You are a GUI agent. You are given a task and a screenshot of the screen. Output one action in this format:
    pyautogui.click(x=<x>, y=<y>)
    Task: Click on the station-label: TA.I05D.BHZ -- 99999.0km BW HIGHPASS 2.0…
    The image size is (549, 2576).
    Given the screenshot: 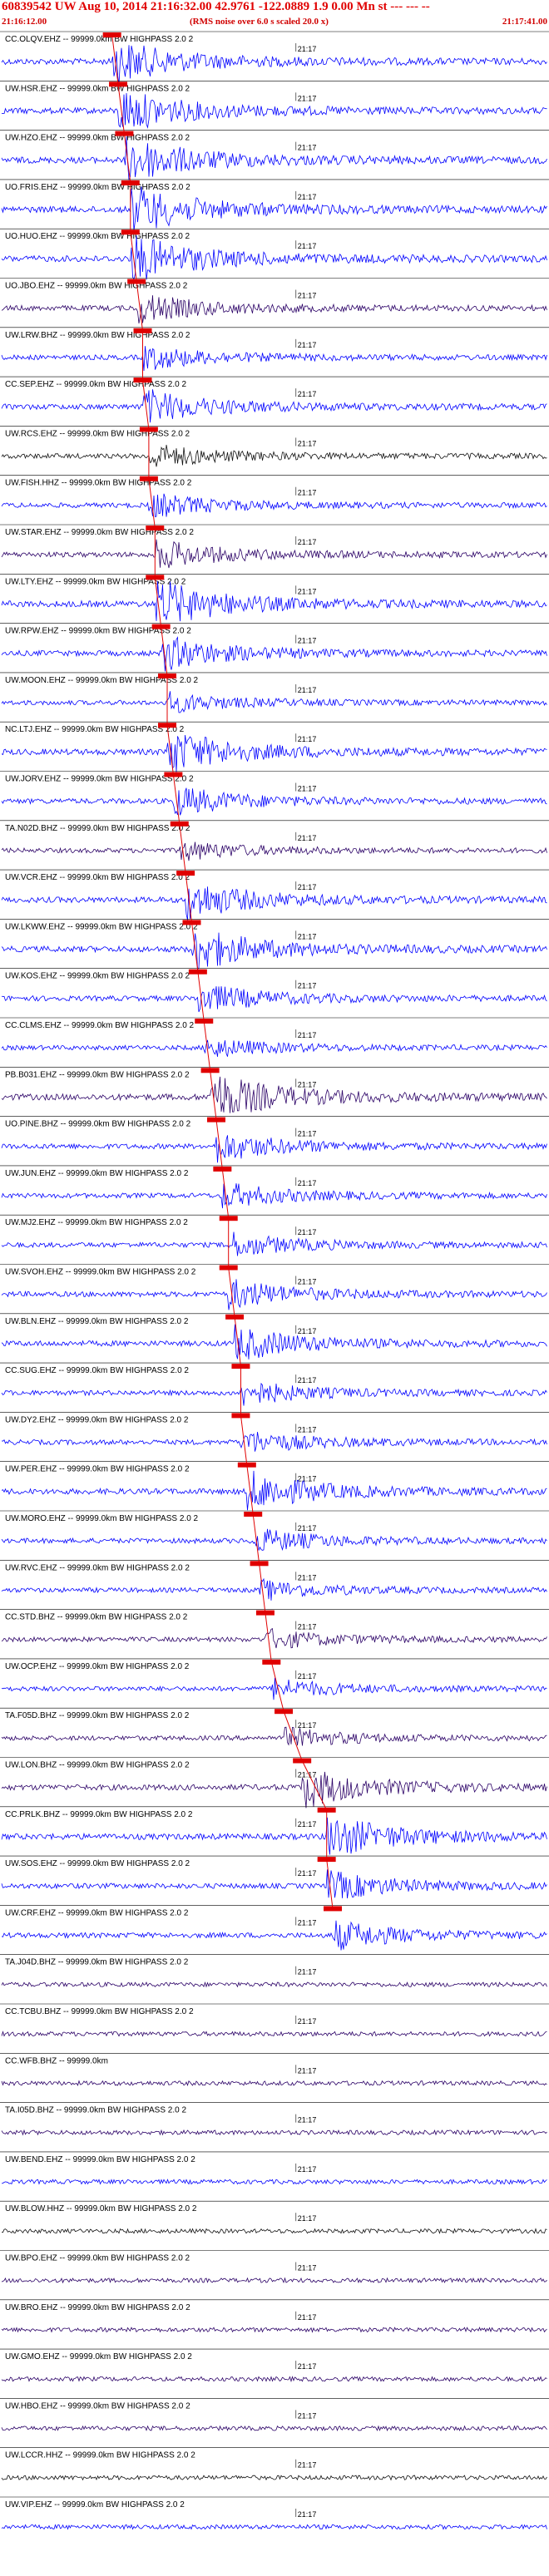 What is the action you would take?
    pyautogui.click(x=95, y=2110)
    